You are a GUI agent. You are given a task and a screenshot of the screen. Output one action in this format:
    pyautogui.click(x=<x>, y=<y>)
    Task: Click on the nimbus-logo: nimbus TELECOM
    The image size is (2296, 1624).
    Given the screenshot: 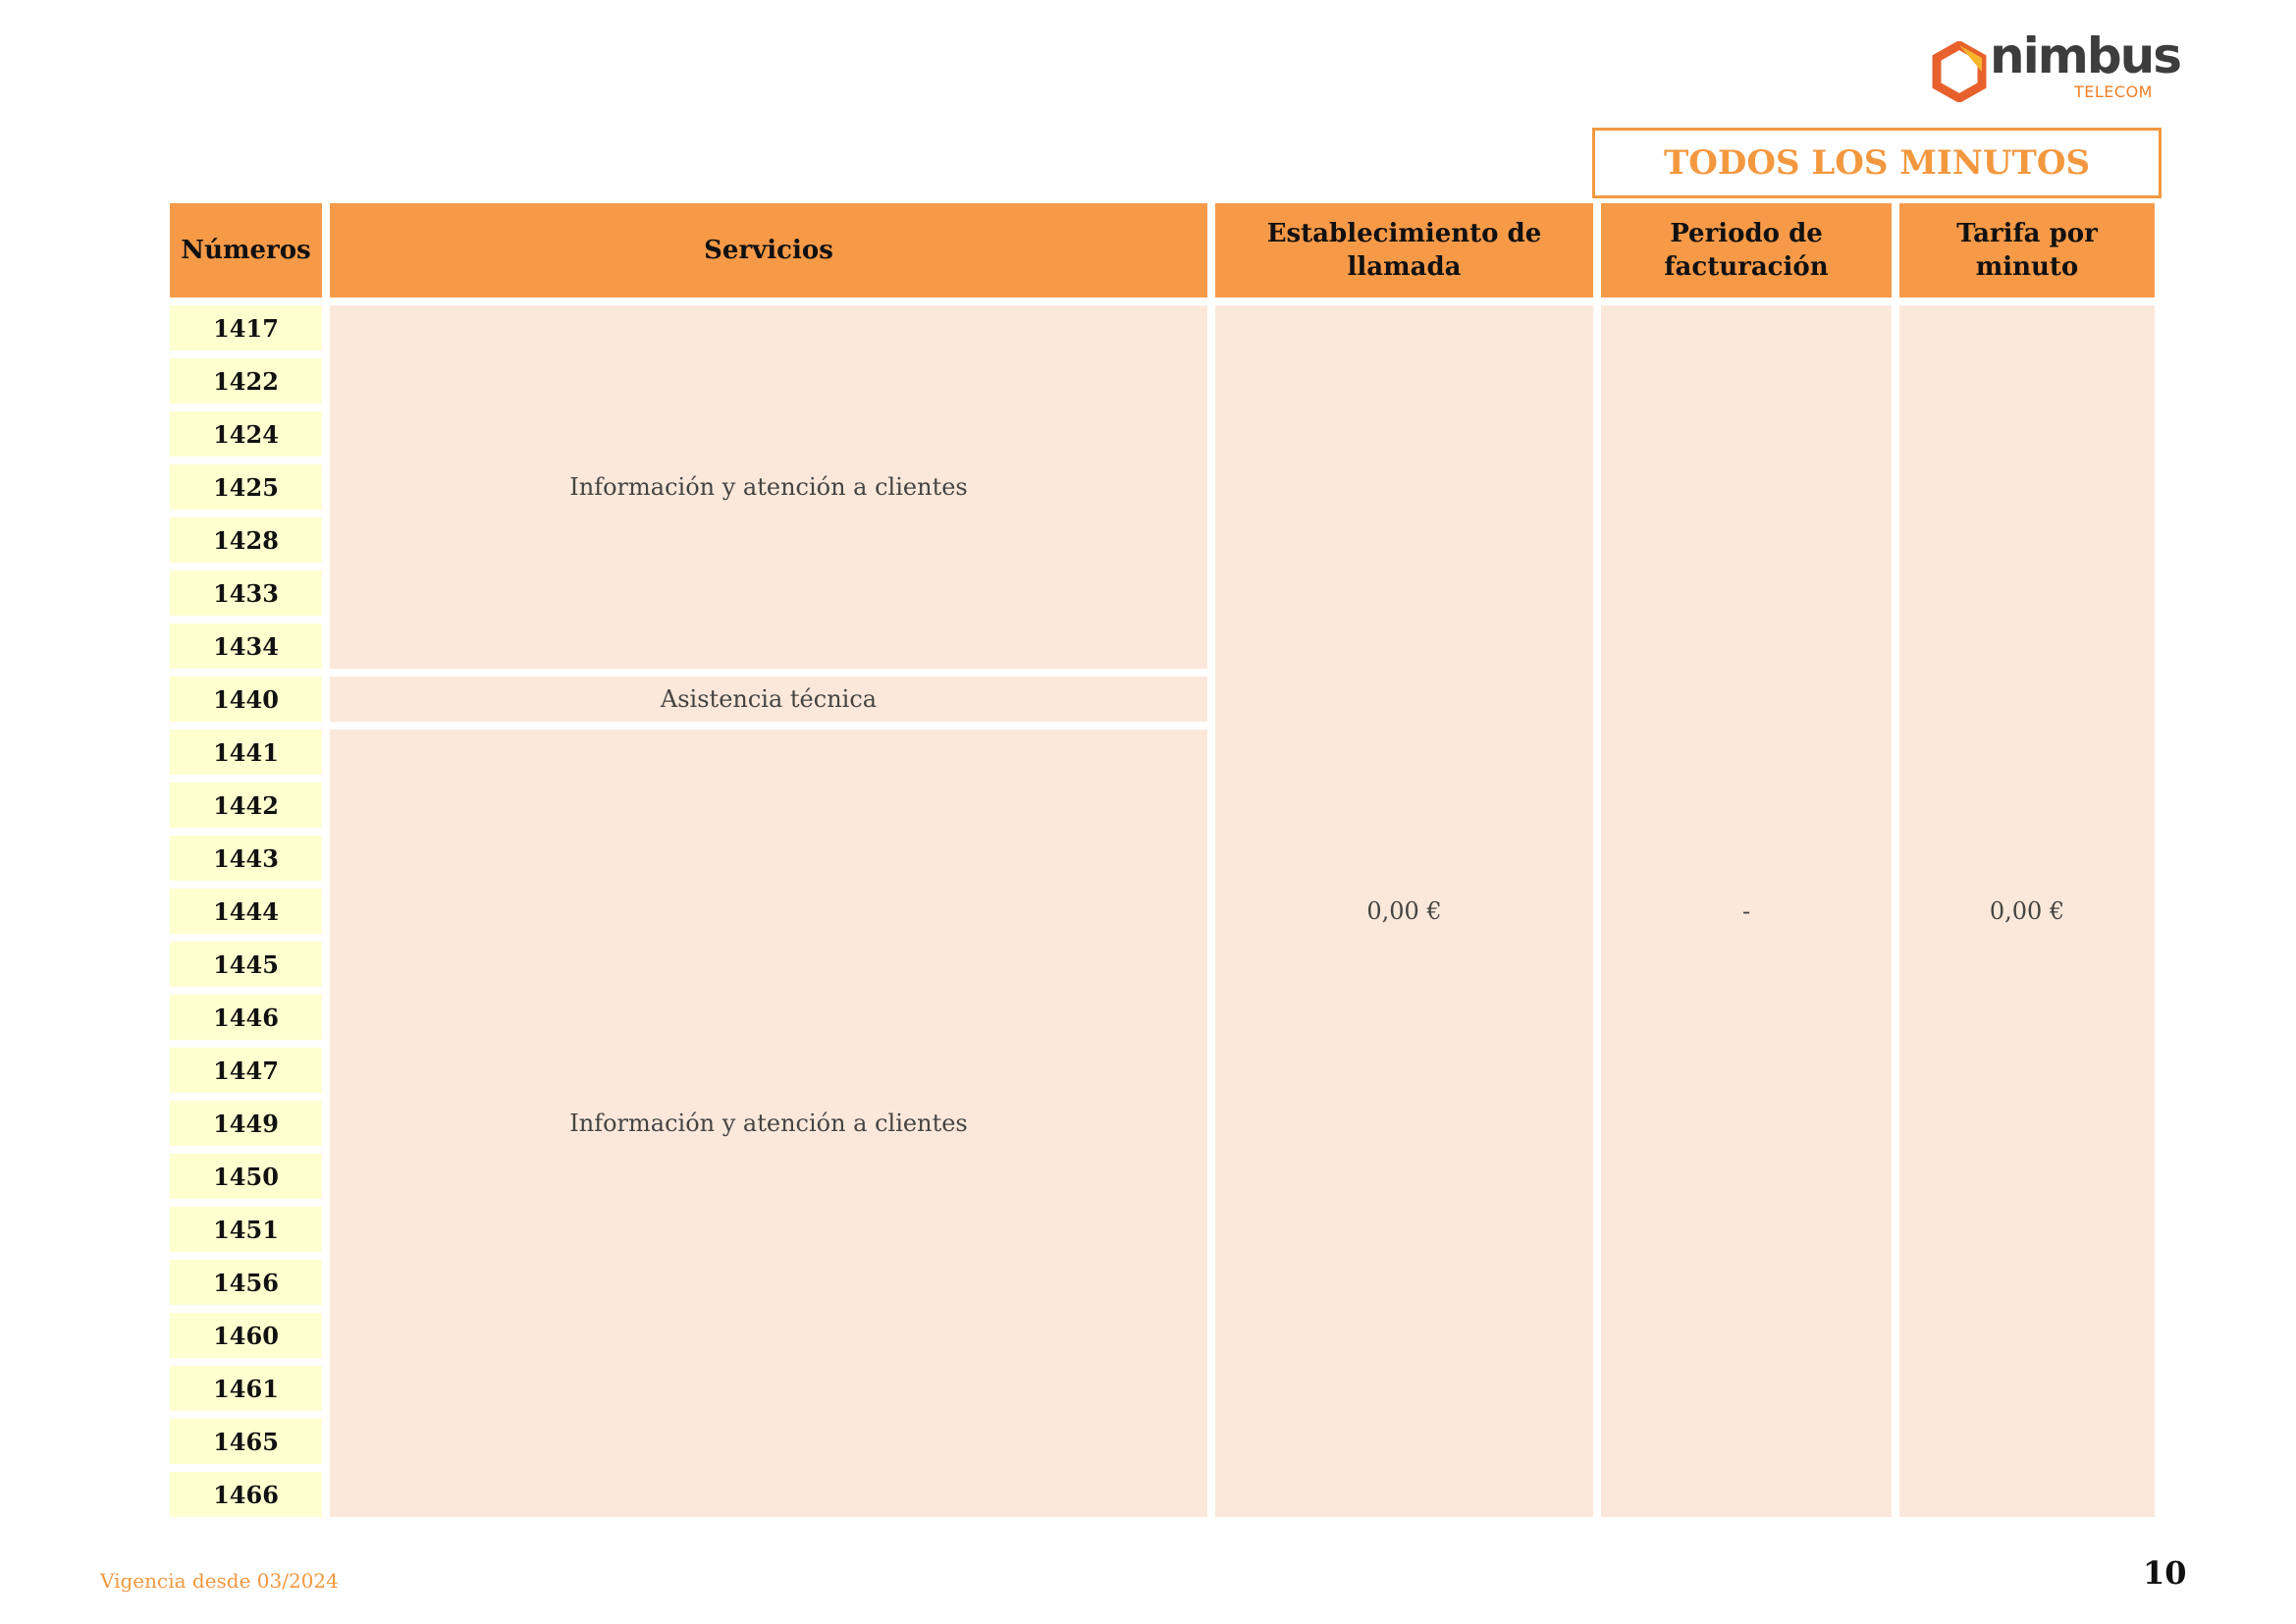 What is the action you would take?
    pyautogui.click(x=2055, y=67)
    